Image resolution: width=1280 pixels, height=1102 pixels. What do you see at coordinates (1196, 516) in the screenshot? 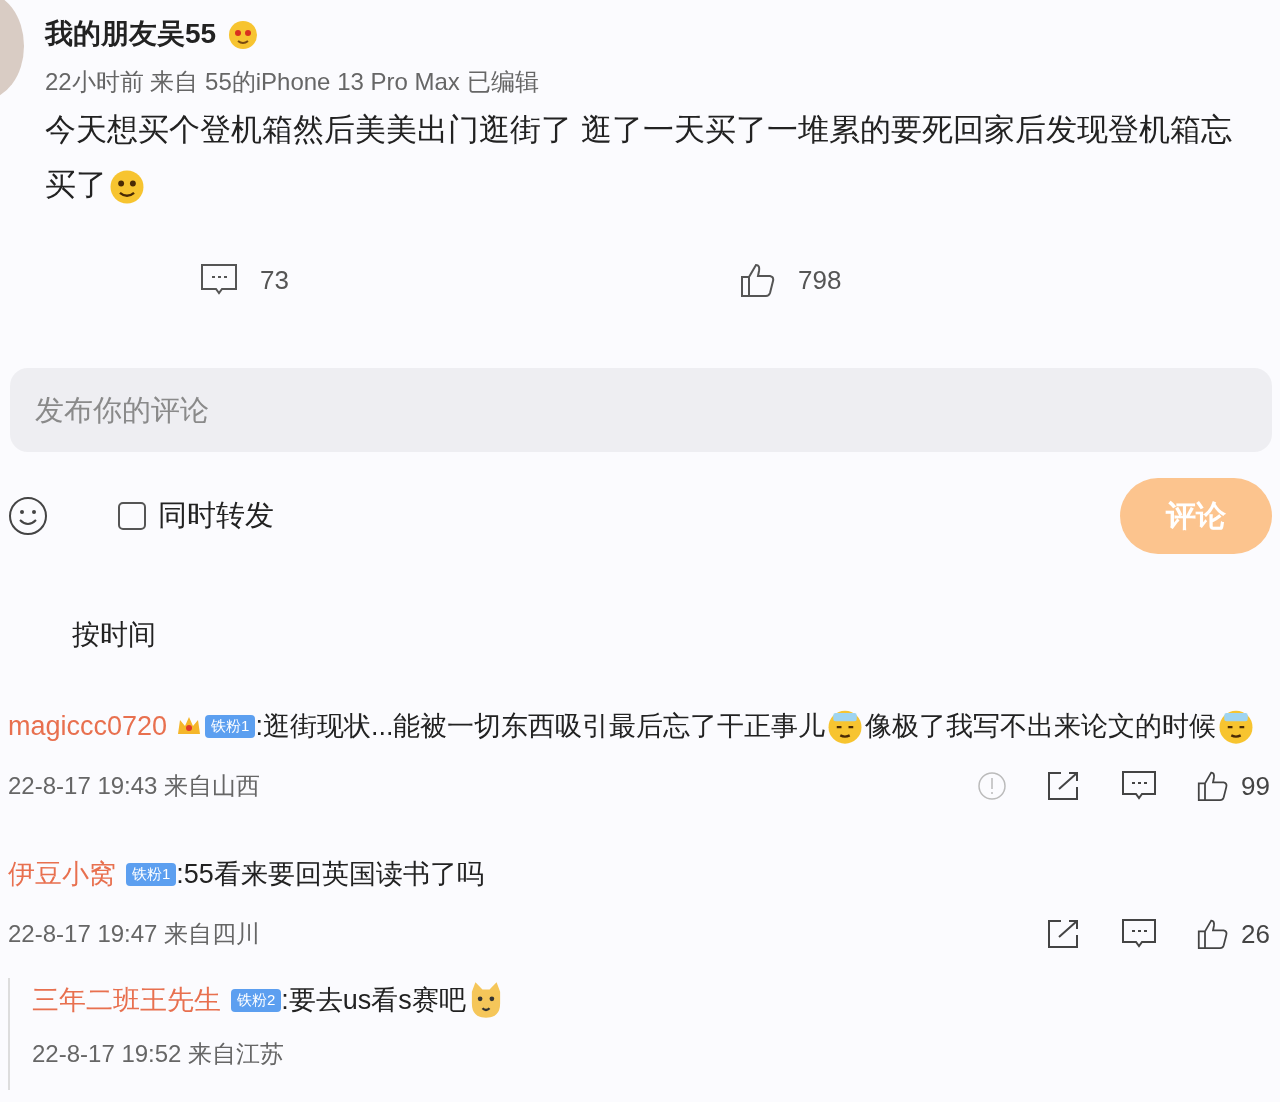
I see `submit-button: 评论` at bounding box center [1196, 516].